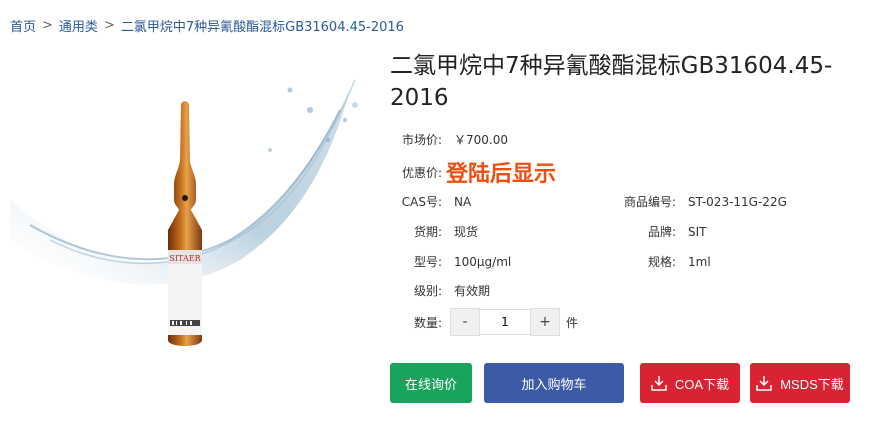 This screenshot has height=444, width=874. I want to click on breadcrumb: 首页 > 通用类 > 二氯甲烷中7种异氰酸酯混标GB31604.45-2016, so click(207, 25).